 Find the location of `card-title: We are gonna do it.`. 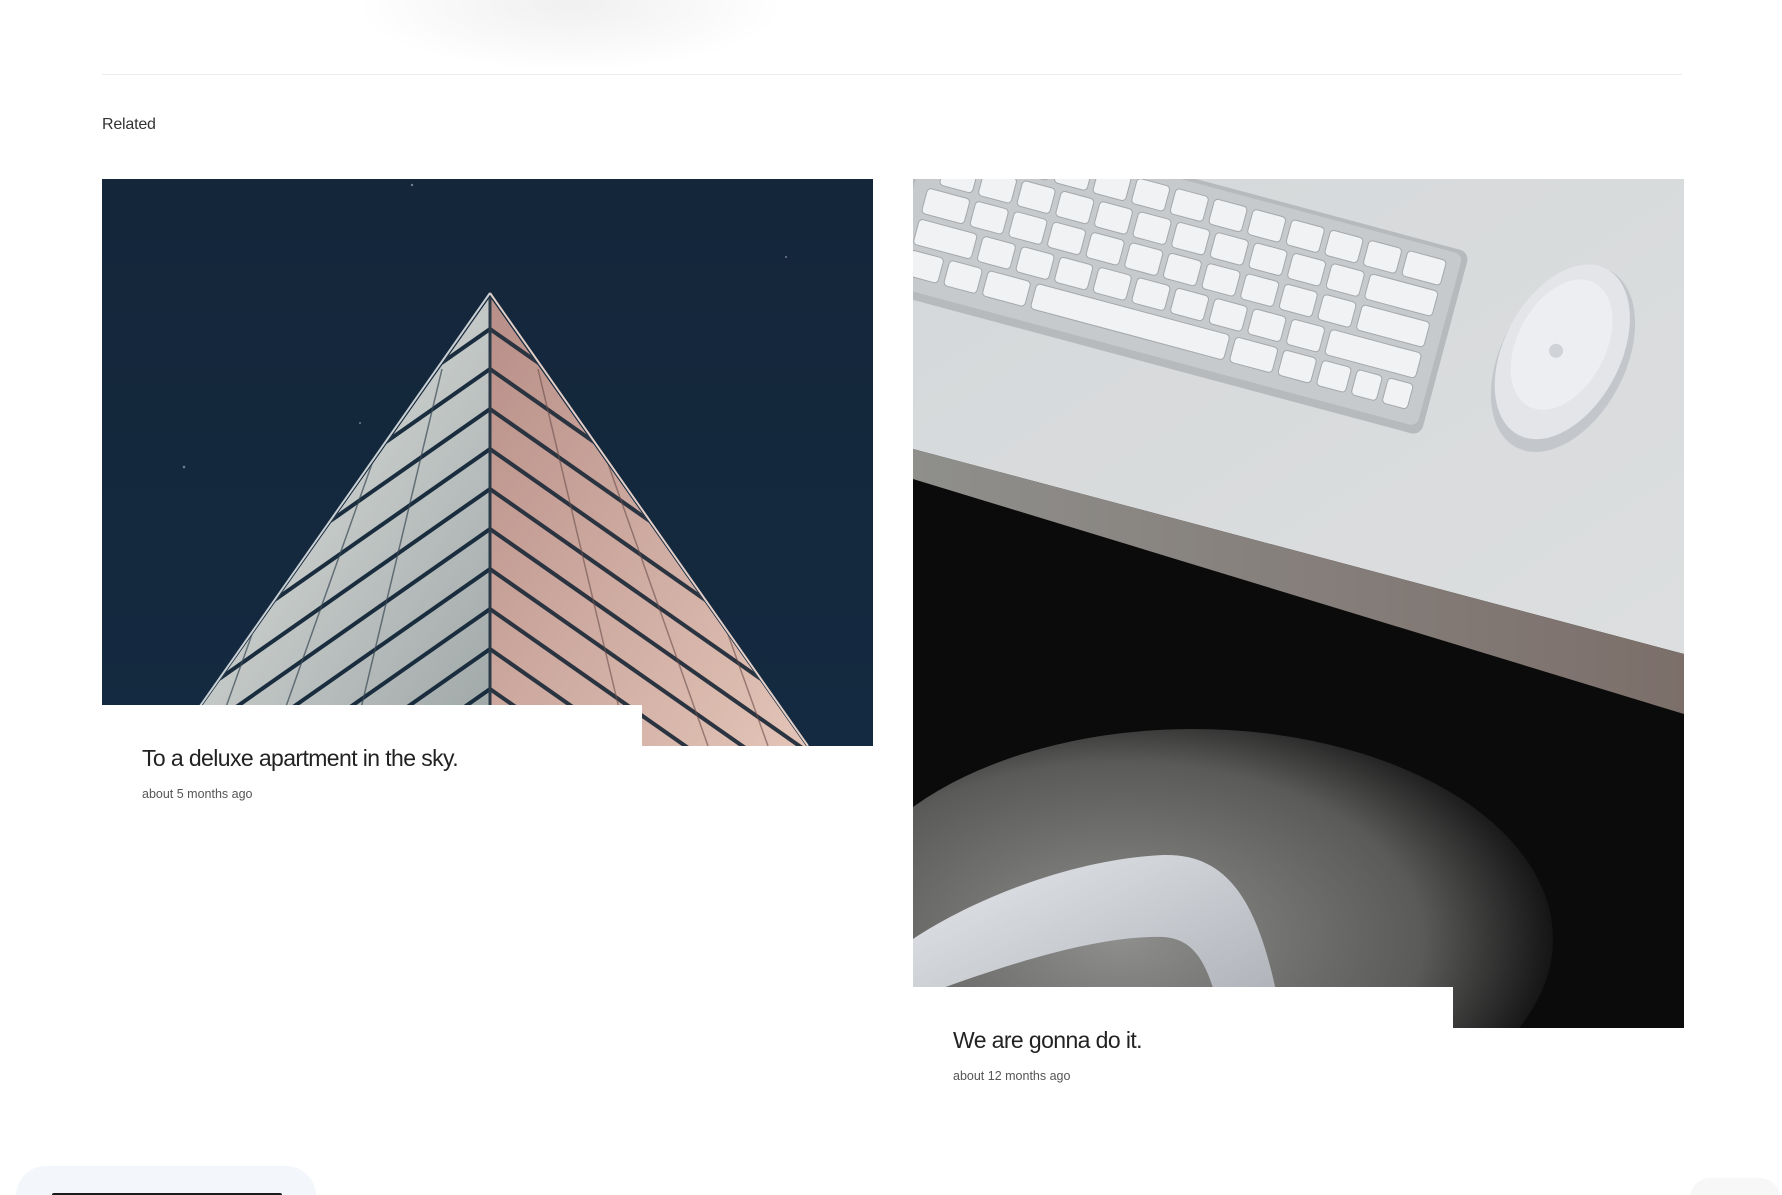

card-title: We are gonna do it. is located at coordinates (1183, 1041).